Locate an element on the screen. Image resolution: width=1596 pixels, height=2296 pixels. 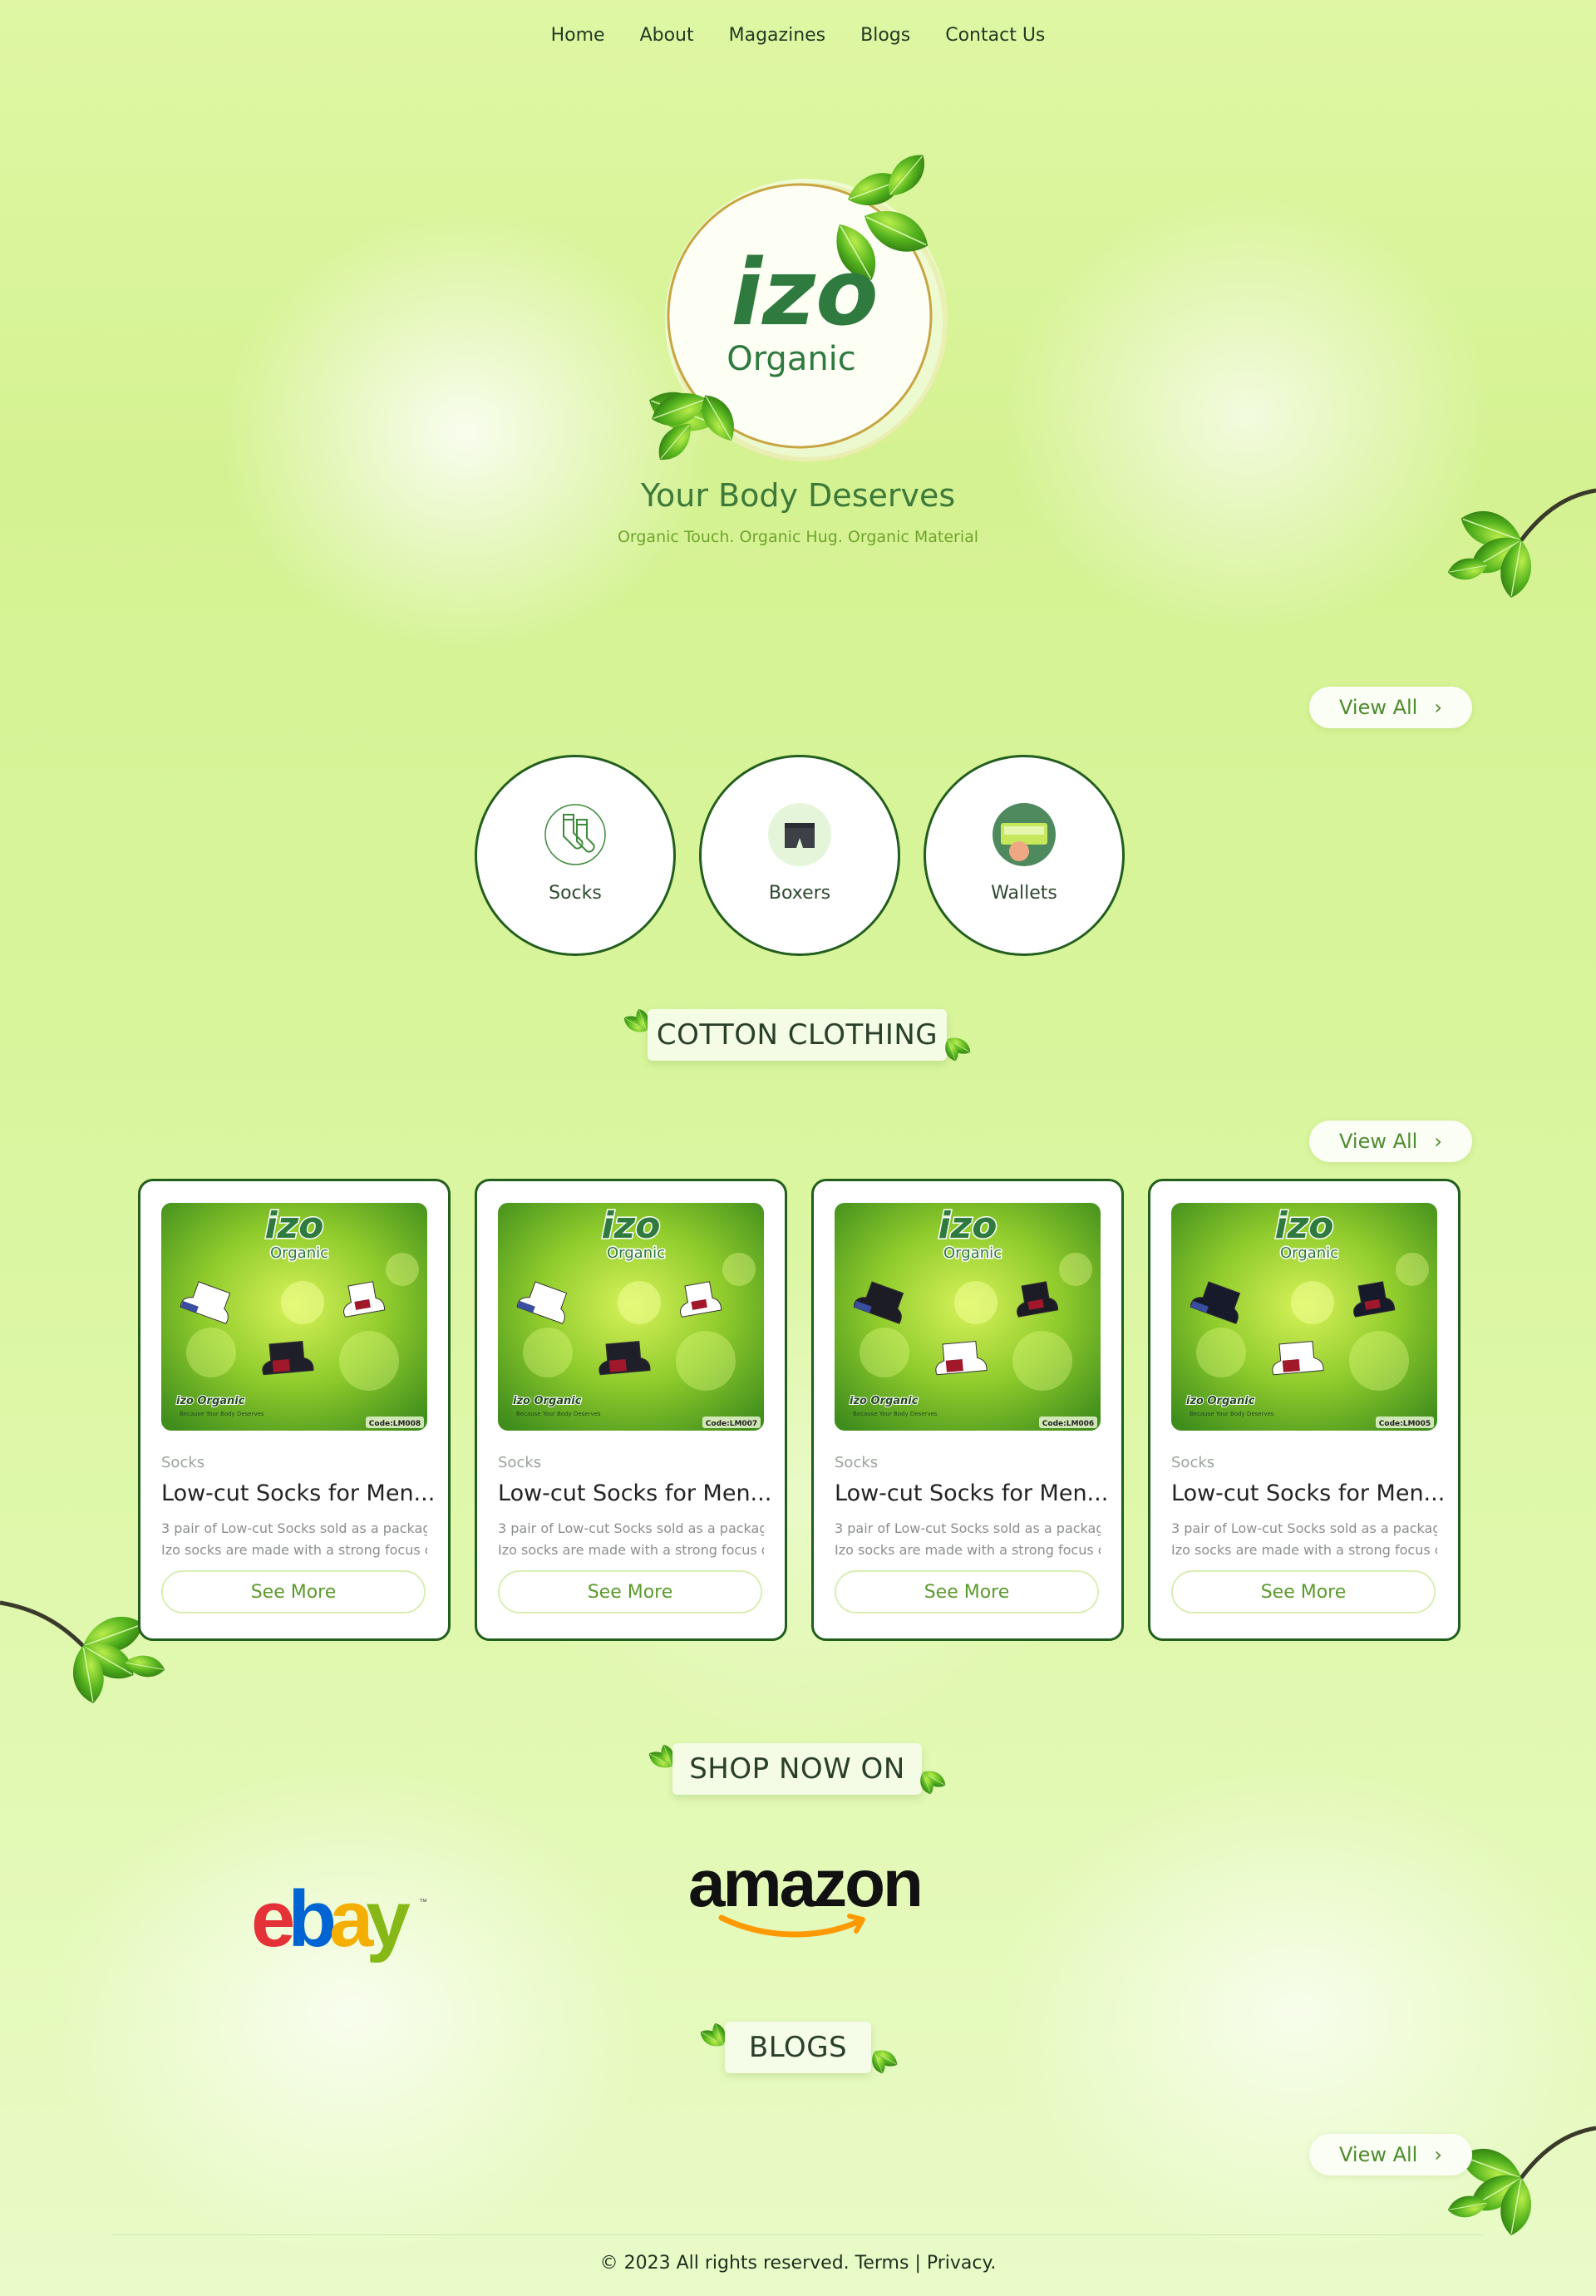
branch-decor-top-right is located at coordinates (1521, 543).